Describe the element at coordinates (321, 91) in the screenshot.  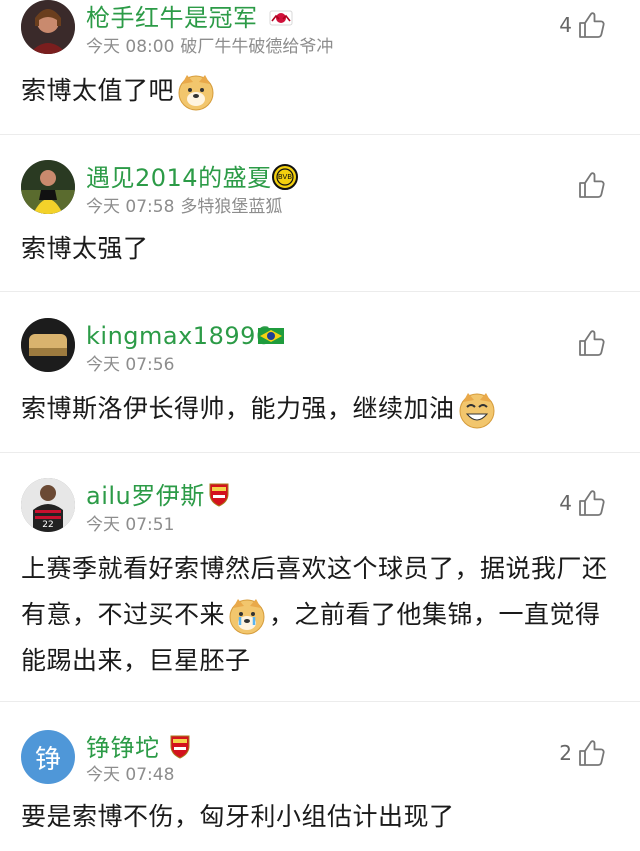
I see `comment-text: 索博太值了吧` at that location.